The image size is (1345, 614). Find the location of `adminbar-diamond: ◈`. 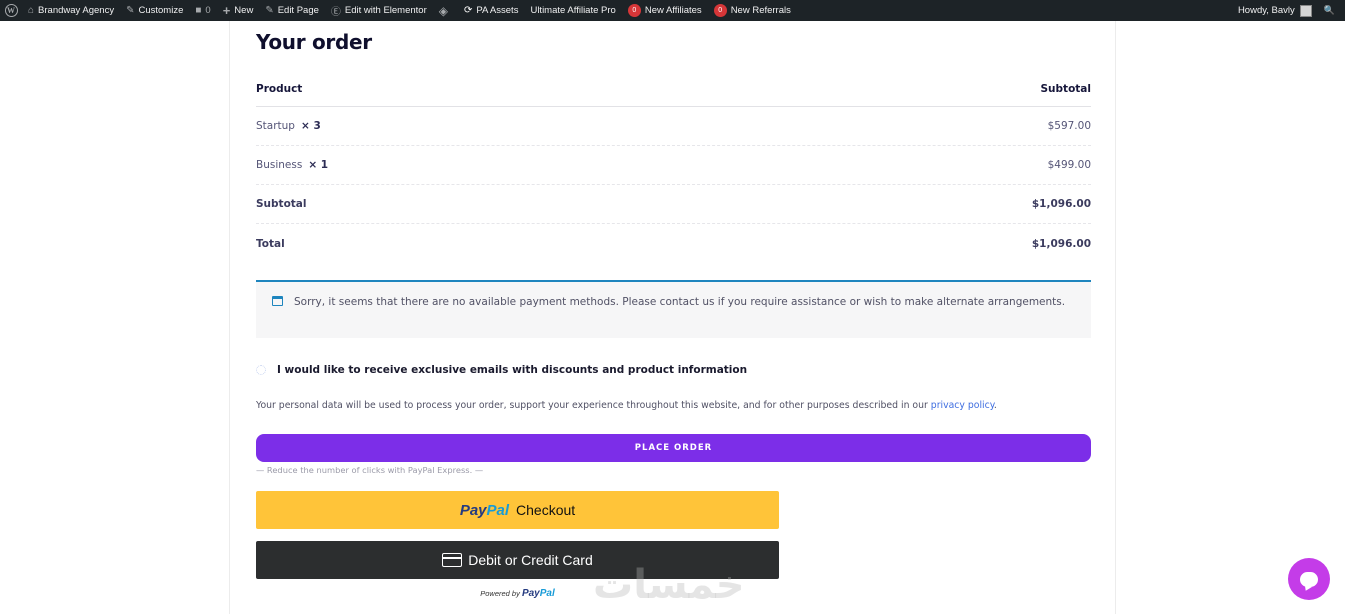

adminbar-diamond: ◈ is located at coordinates (445, 10).